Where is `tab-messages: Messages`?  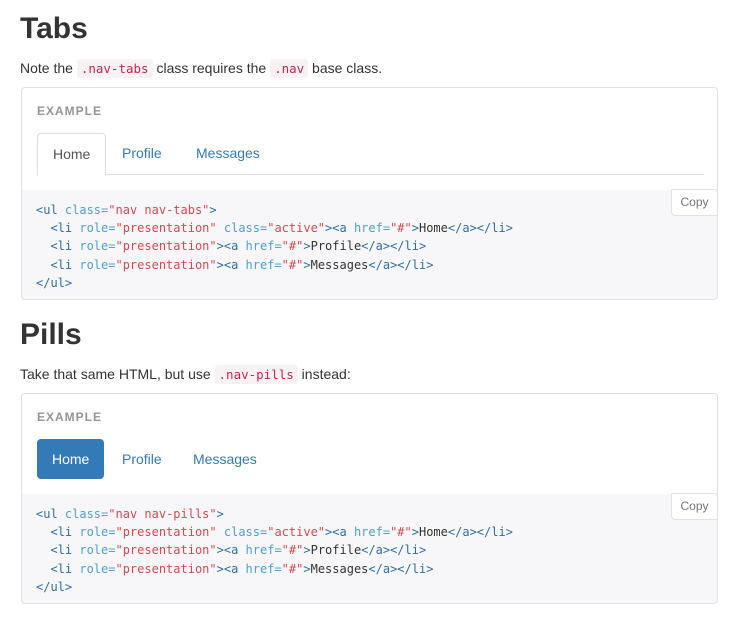
tab-messages: Messages is located at coordinates (228, 154).